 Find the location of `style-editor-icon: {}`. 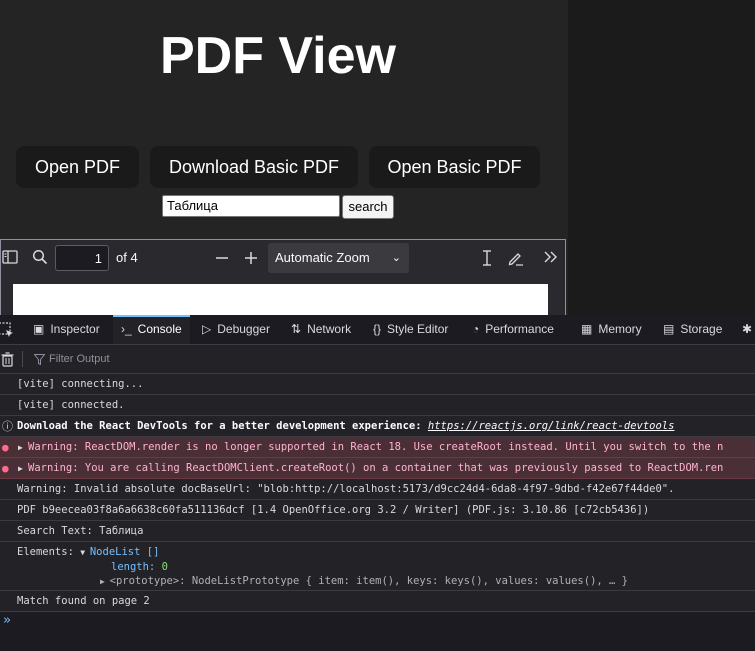

style-editor-icon: {} is located at coordinates (377, 329).